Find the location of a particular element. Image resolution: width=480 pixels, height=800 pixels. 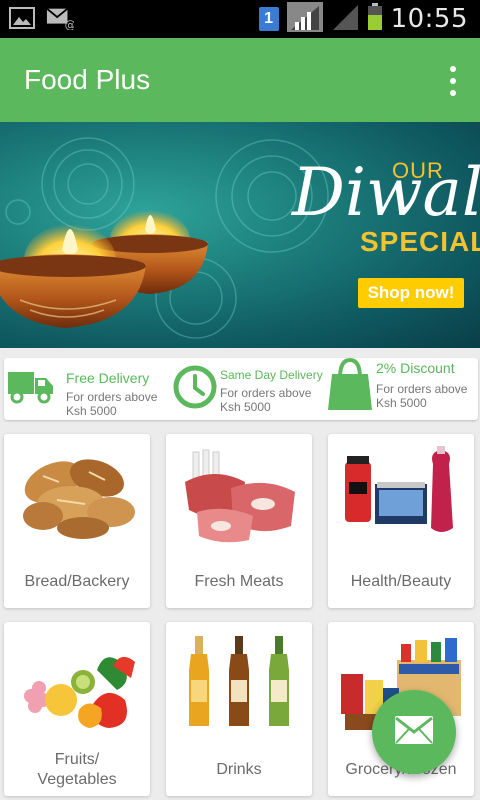

fruits-image is located at coordinates (77, 682).